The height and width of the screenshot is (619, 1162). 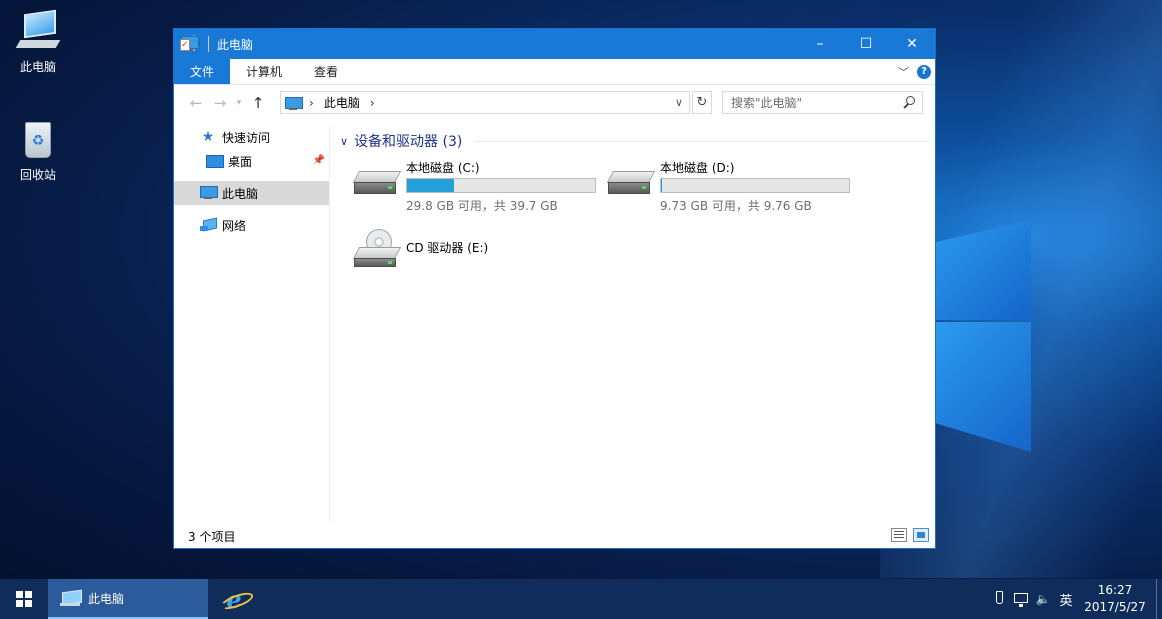 I want to click on star-icon: ★, so click(x=208, y=137).